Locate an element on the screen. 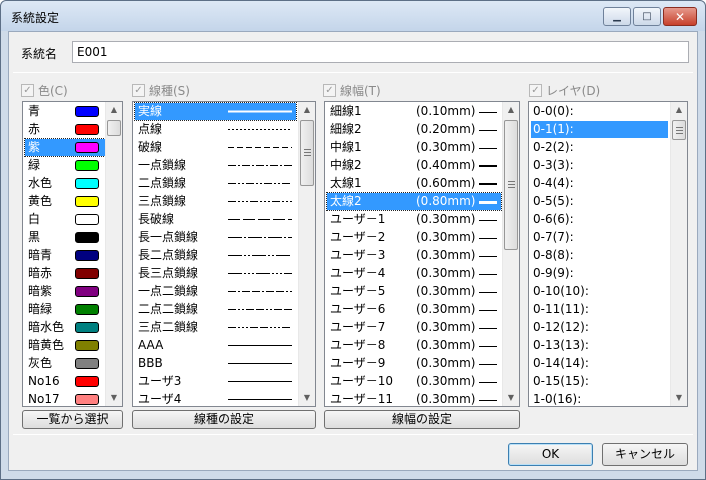  list-item: 暗赤 is located at coordinates (65, 273).